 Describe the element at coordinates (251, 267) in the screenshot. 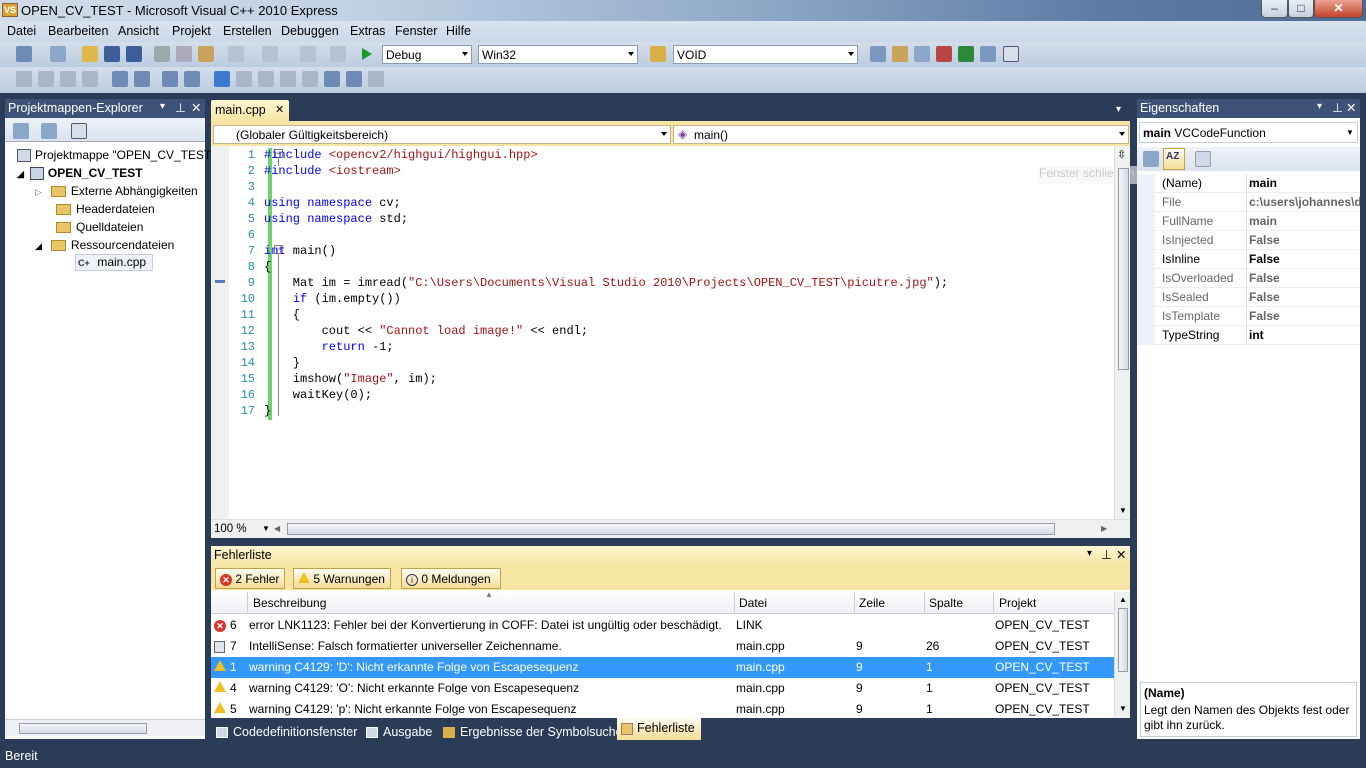

I see `code-line: 8{` at that location.